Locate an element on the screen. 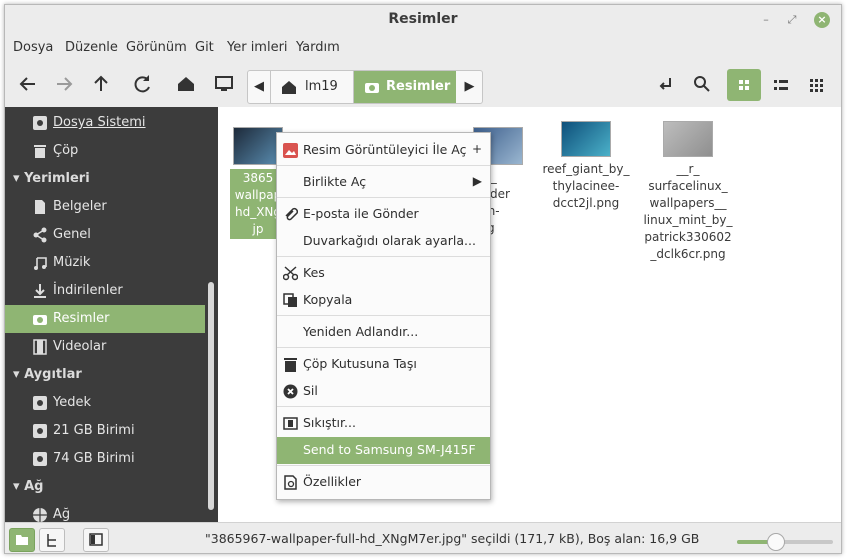  chevron-right-icon: ▶ is located at coordinates (469, 86).